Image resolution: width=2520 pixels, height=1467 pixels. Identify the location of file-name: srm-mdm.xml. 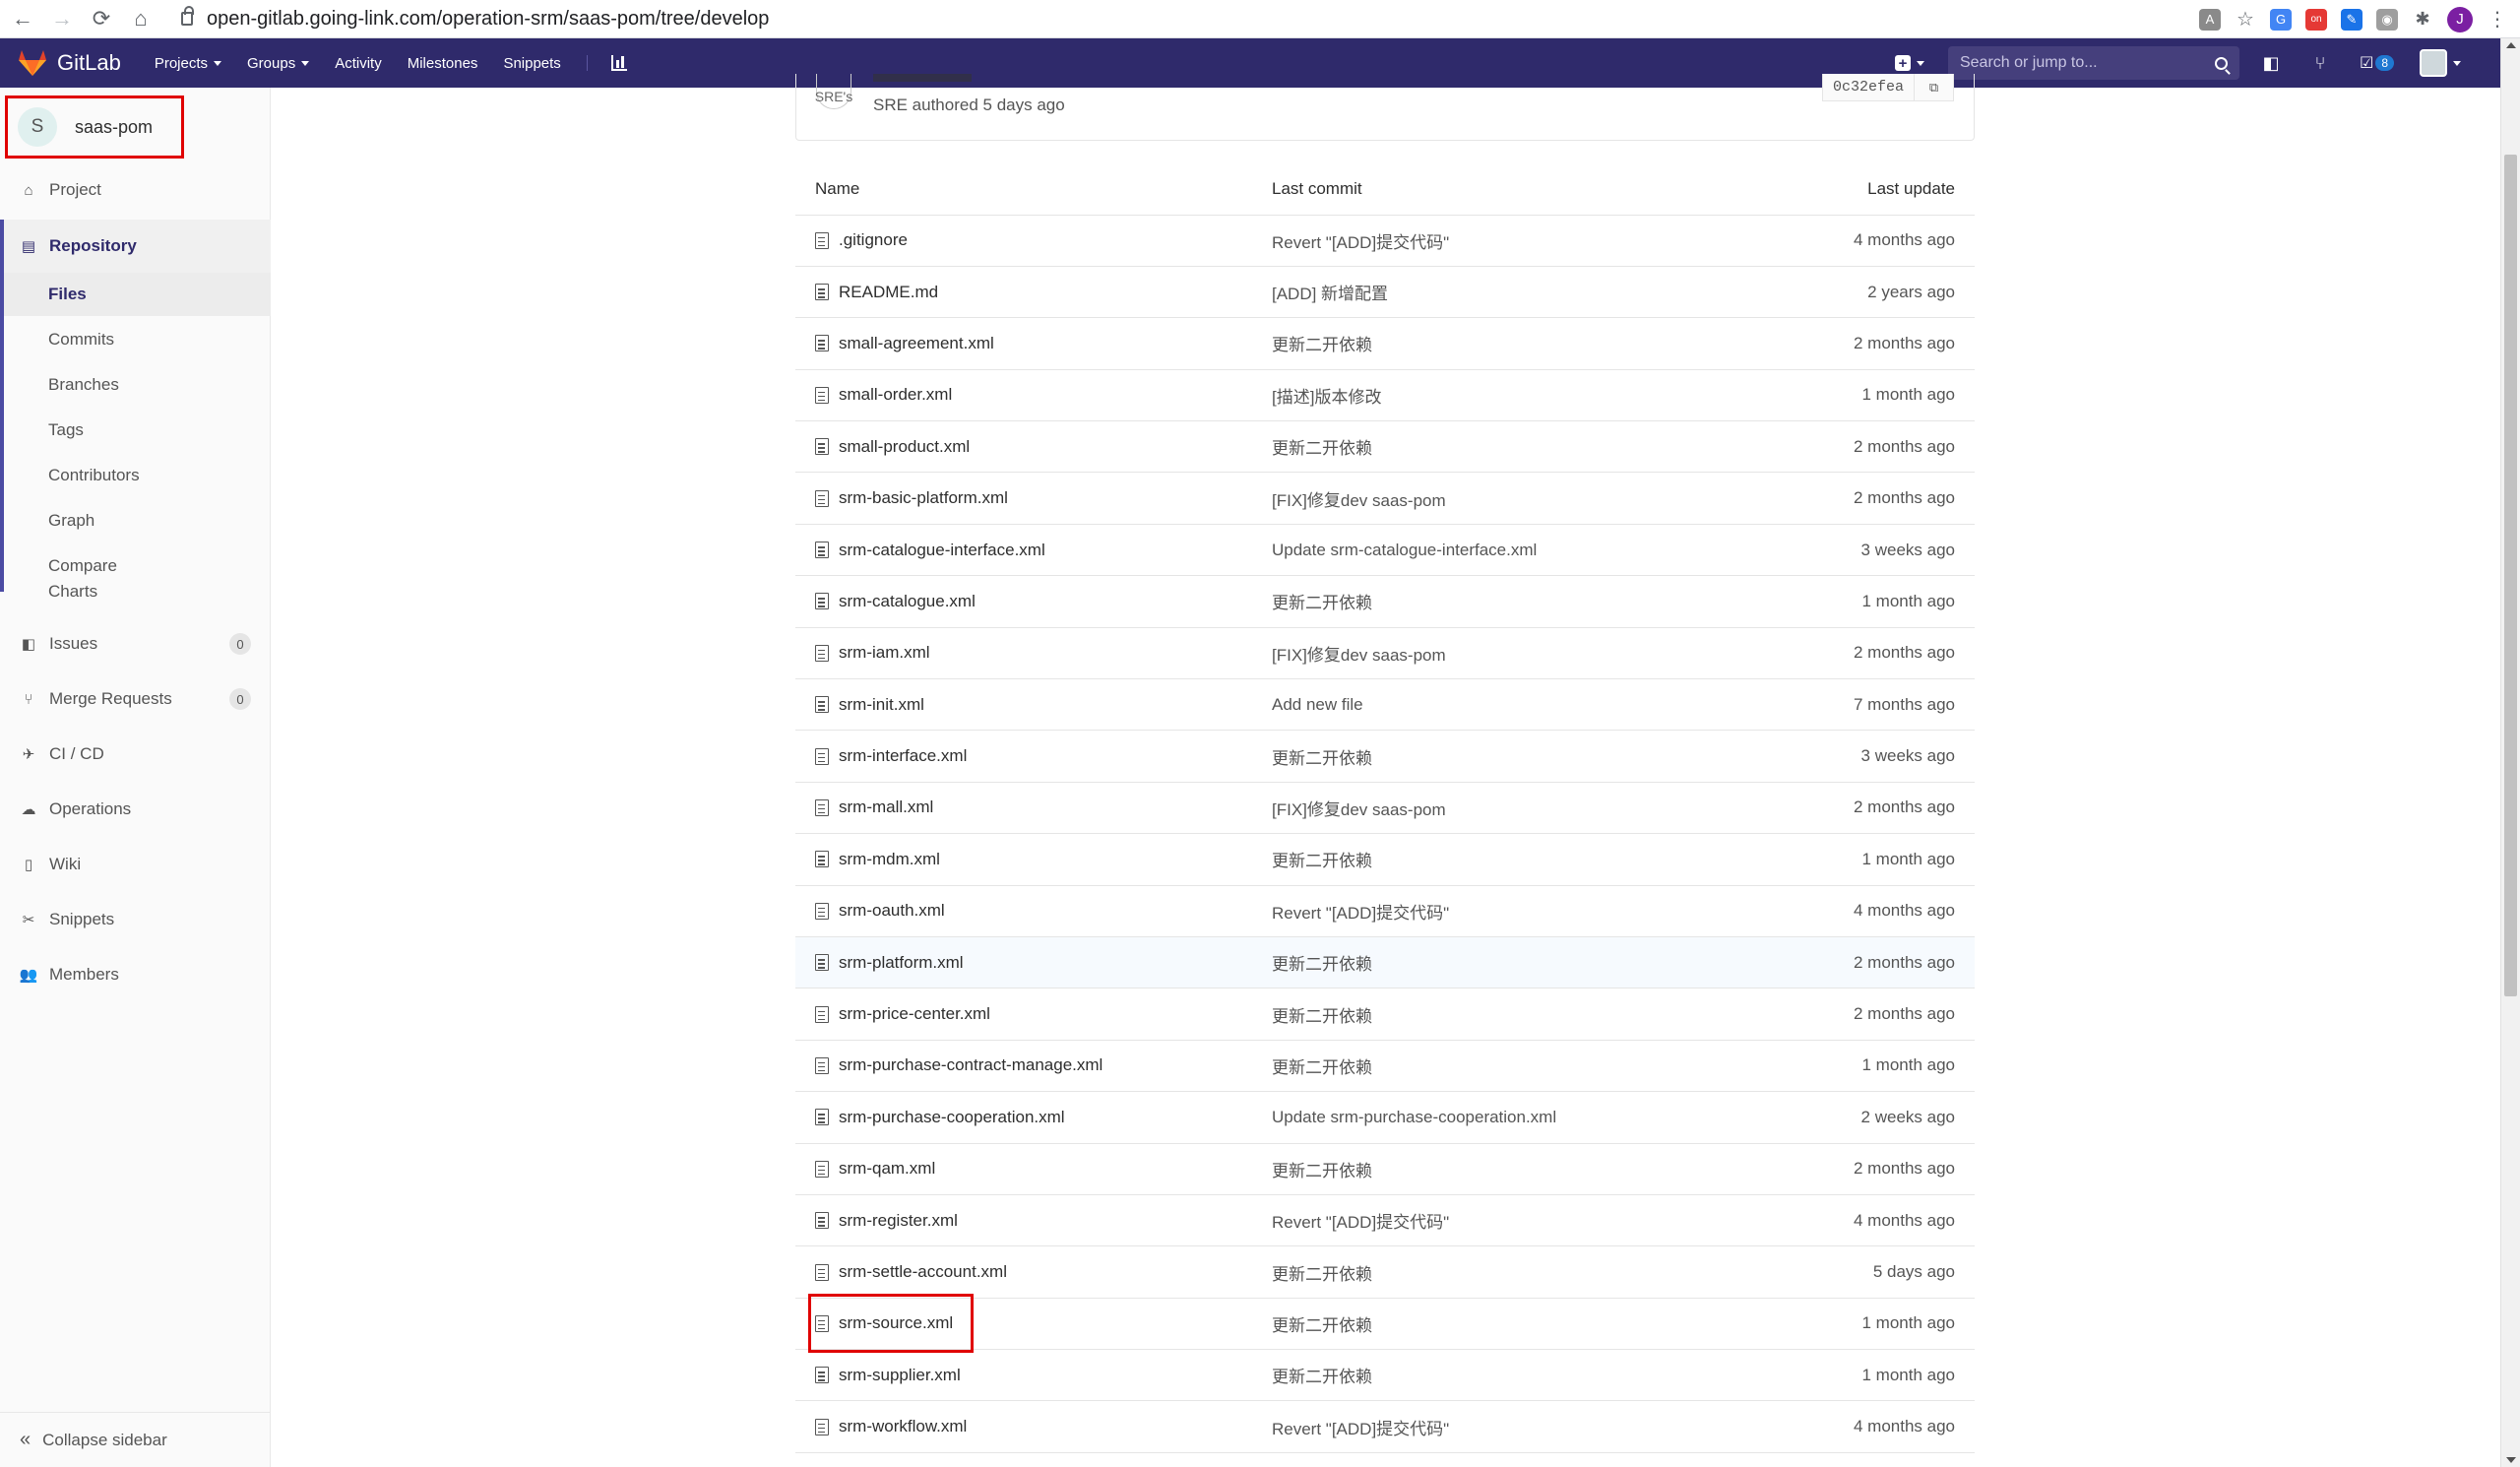
(889, 859).